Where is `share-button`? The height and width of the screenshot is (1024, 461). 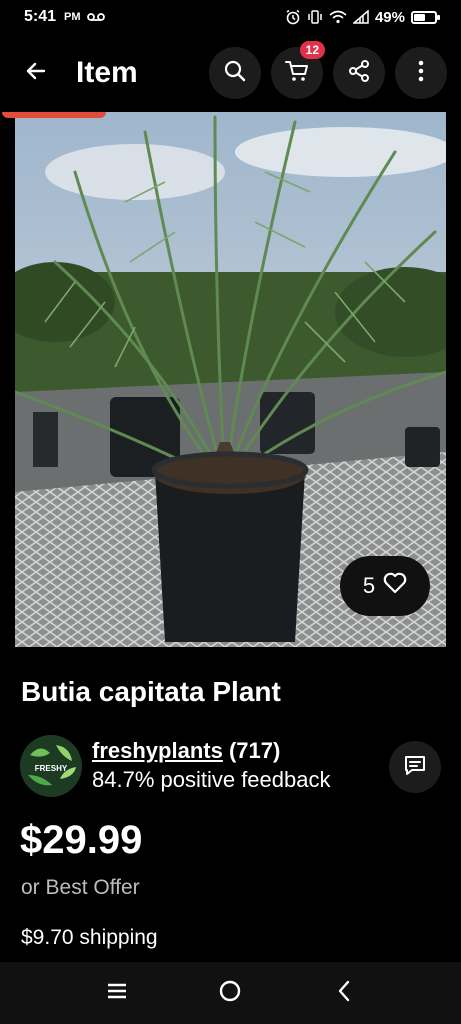 share-button is located at coordinates (359, 73).